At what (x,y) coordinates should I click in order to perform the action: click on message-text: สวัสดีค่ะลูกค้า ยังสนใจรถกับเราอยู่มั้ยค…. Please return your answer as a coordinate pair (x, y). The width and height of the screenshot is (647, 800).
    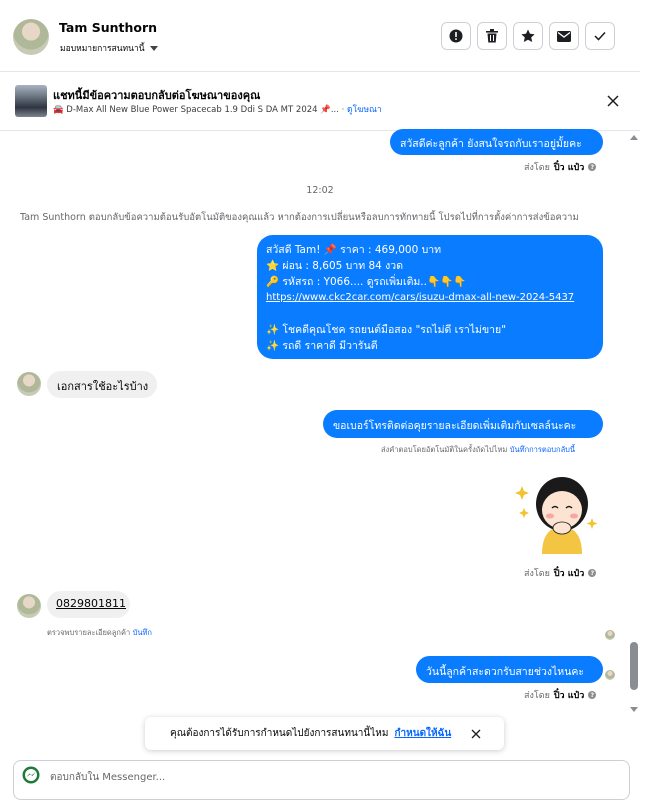
    Looking at the image, I should click on (491, 144).